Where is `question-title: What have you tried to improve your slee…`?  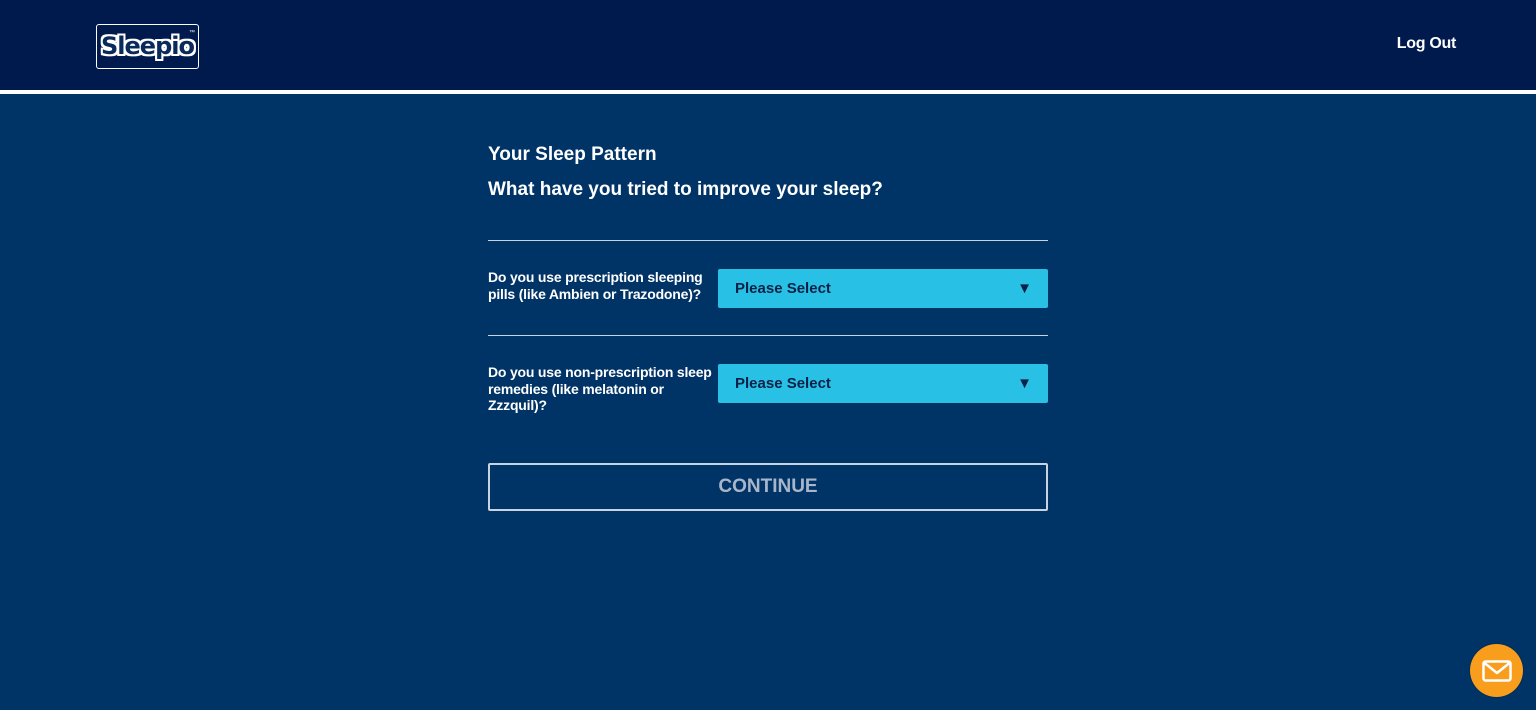 question-title: What have you tried to improve your slee… is located at coordinates (685, 189).